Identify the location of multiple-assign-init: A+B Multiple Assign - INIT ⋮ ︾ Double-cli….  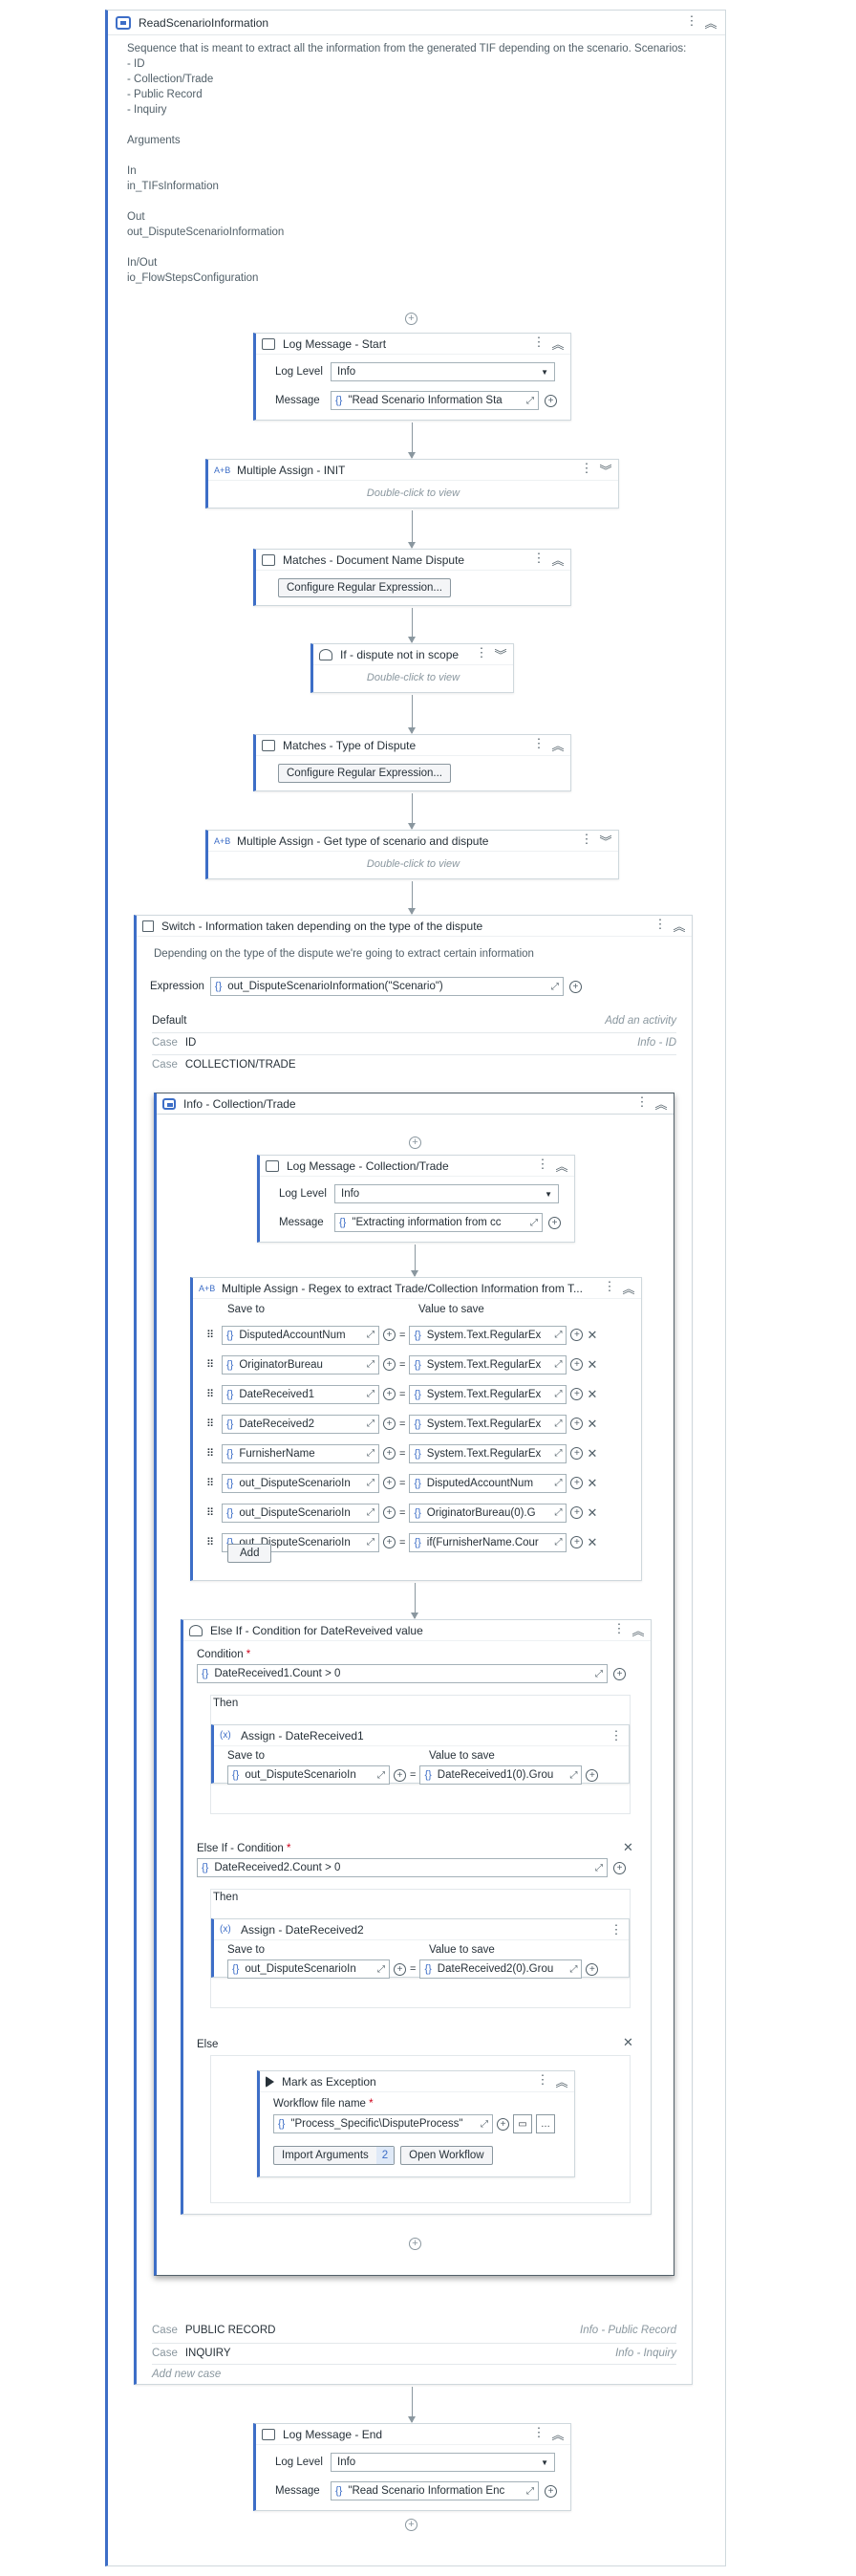
(412, 484).